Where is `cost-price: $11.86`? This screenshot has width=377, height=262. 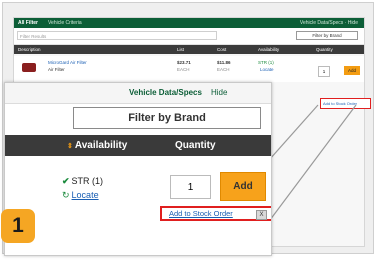
cost-price: $11.86 is located at coordinates (224, 62).